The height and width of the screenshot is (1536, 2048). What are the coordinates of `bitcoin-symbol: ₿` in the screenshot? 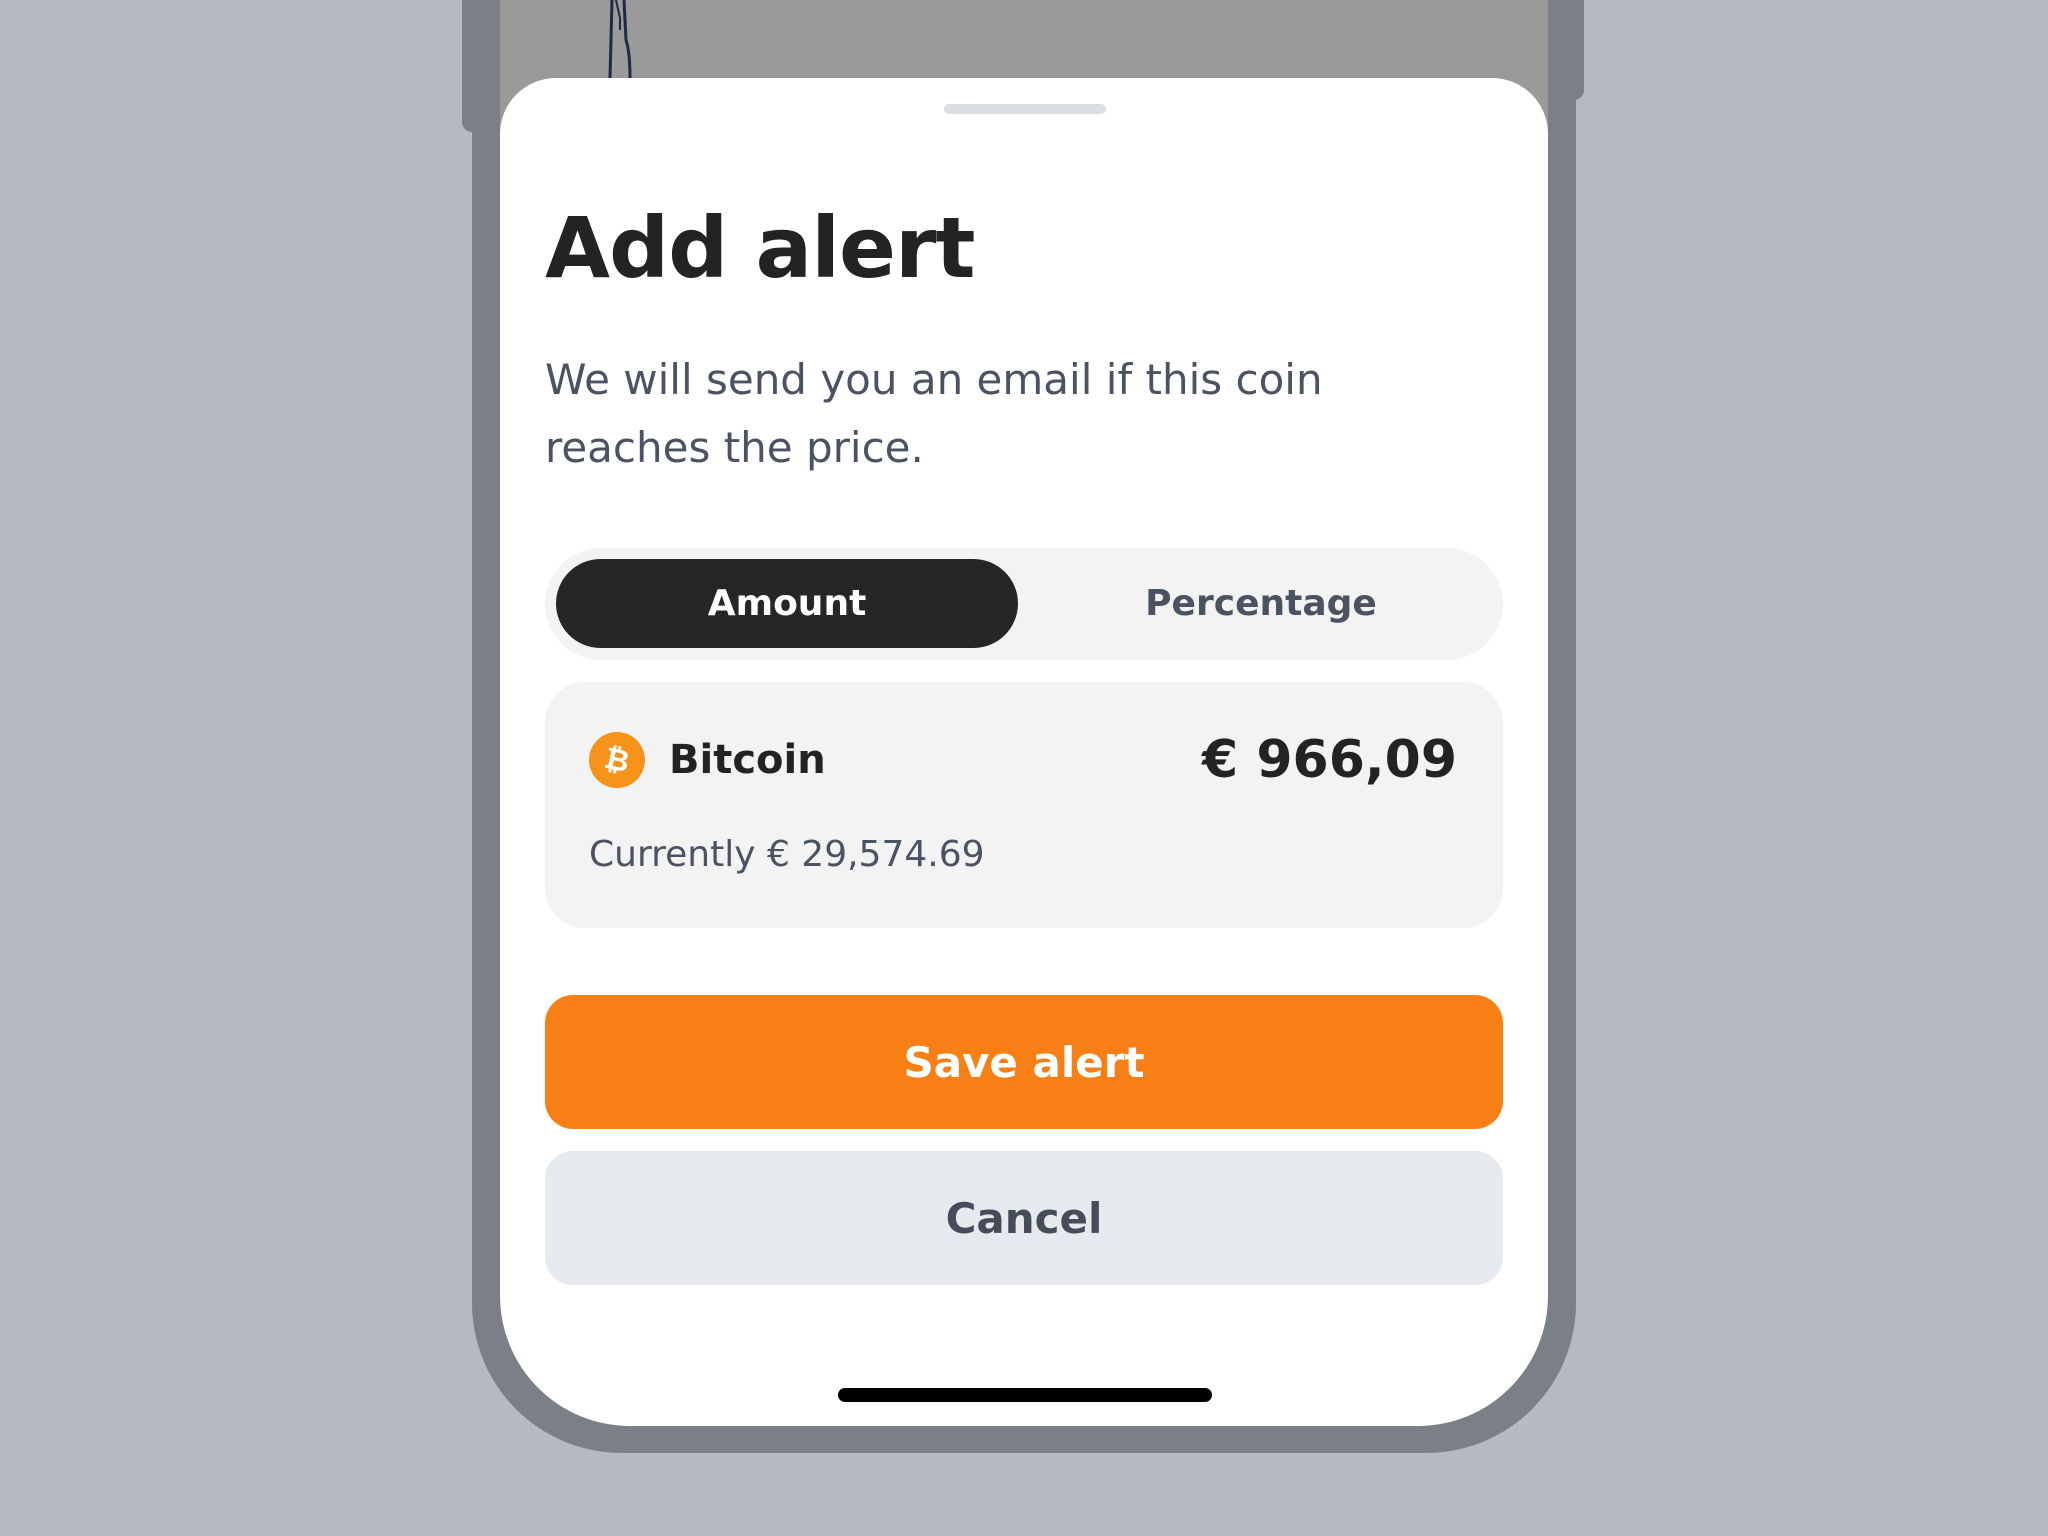 It's located at (616, 760).